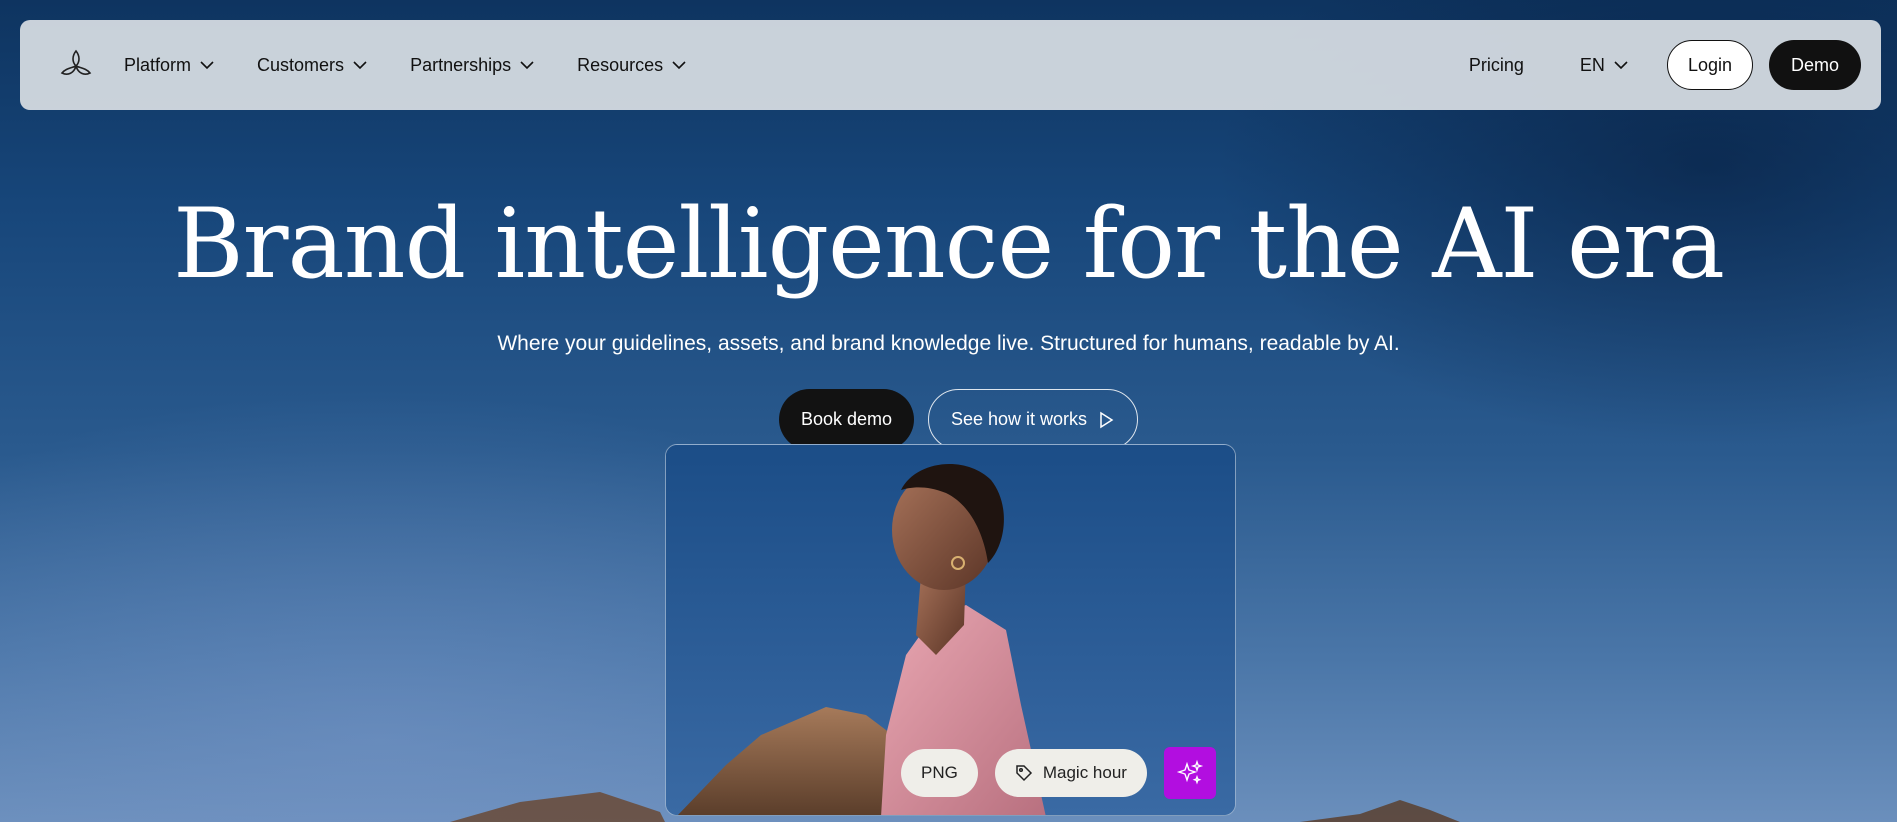  I want to click on nav-resources-label: Resources, so click(620, 64).